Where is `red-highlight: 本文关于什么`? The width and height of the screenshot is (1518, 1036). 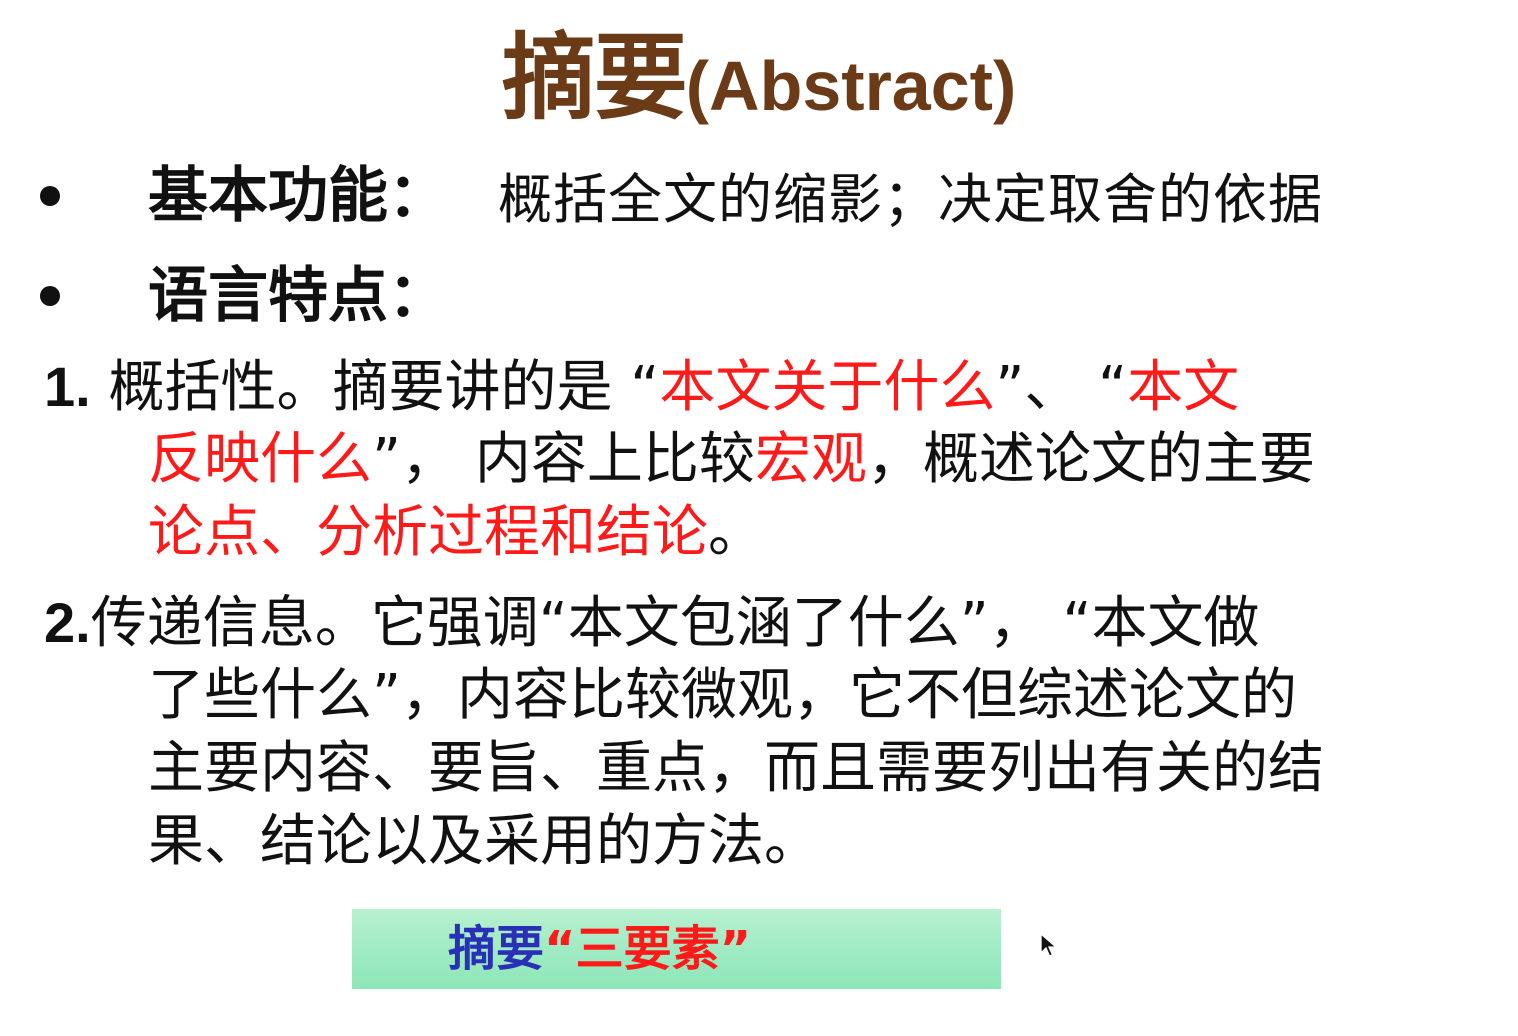 red-highlight: 本文关于什么 is located at coordinates (827, 387).